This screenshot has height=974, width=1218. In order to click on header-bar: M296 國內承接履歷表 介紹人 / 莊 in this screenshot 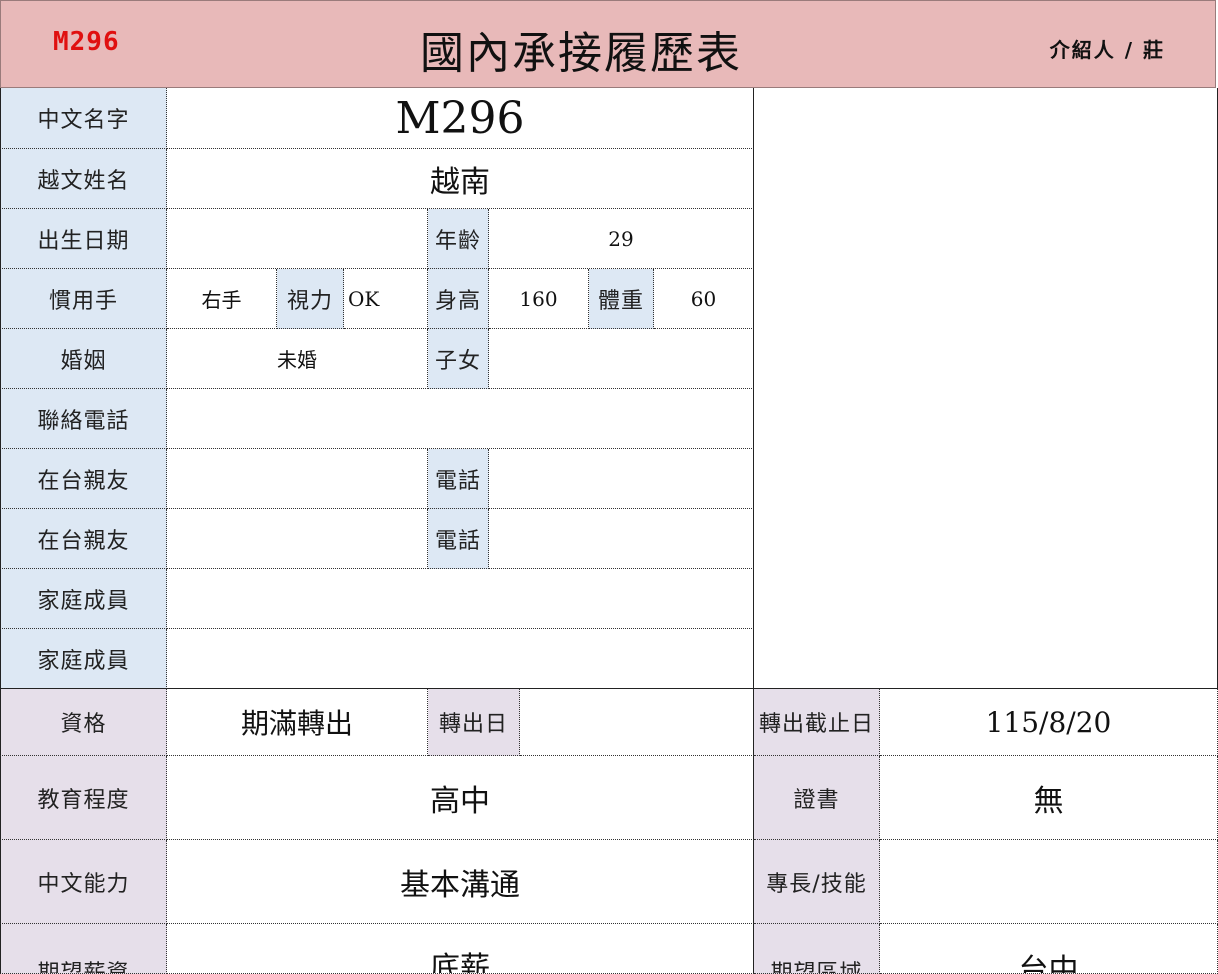, I will do `click(608, 44)`.